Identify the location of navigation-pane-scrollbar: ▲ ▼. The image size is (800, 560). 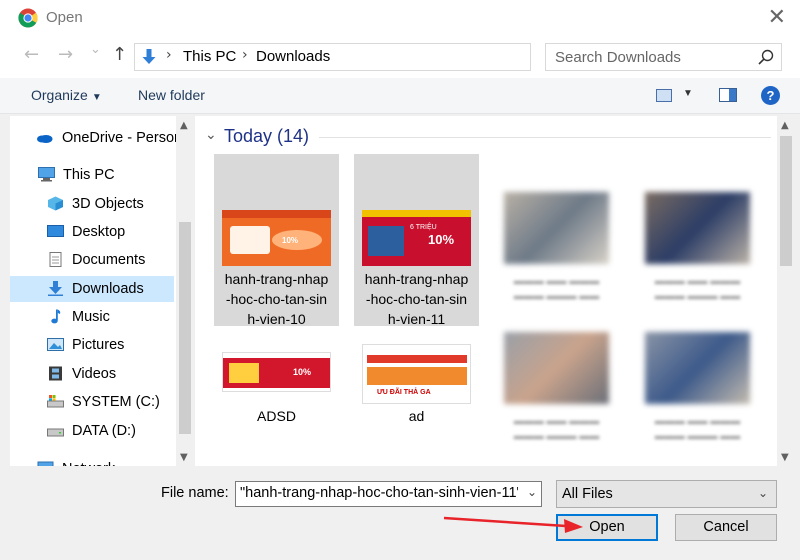
(185, 291).